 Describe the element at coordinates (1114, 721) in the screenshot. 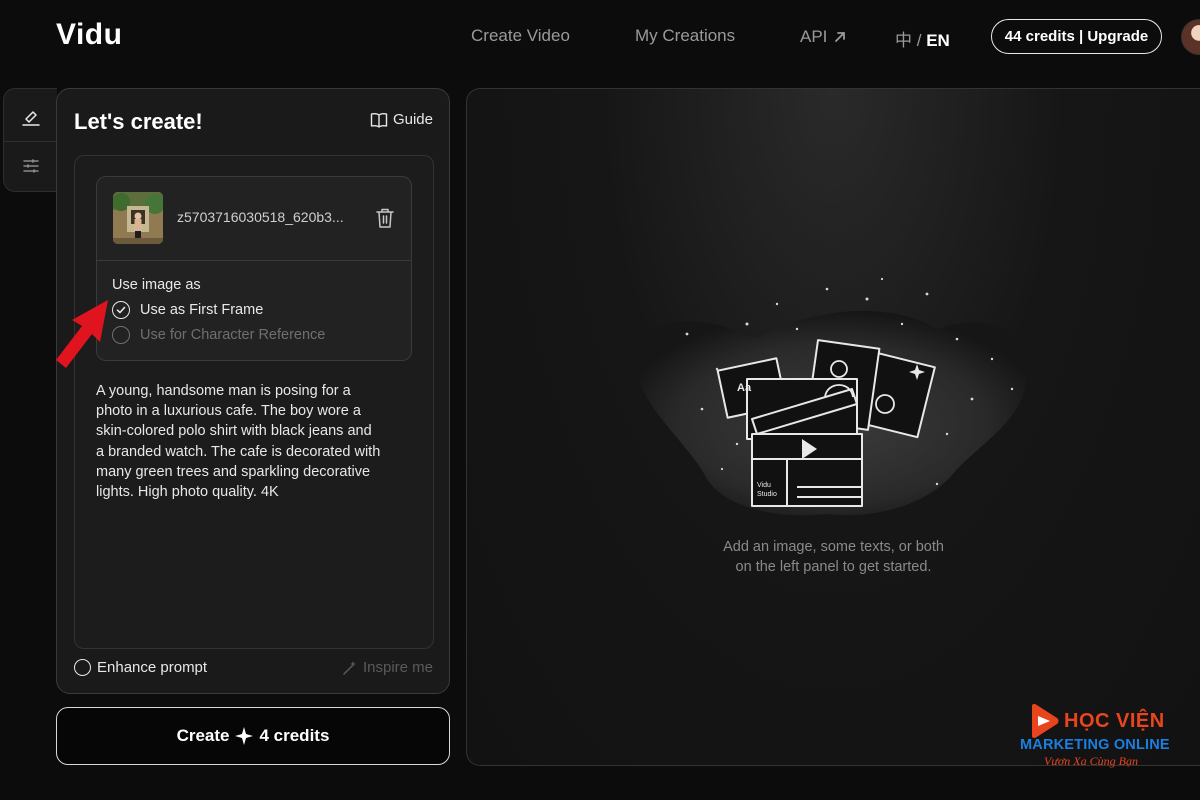

I see `watermark-brand: HỌC VIỆN` at that location.